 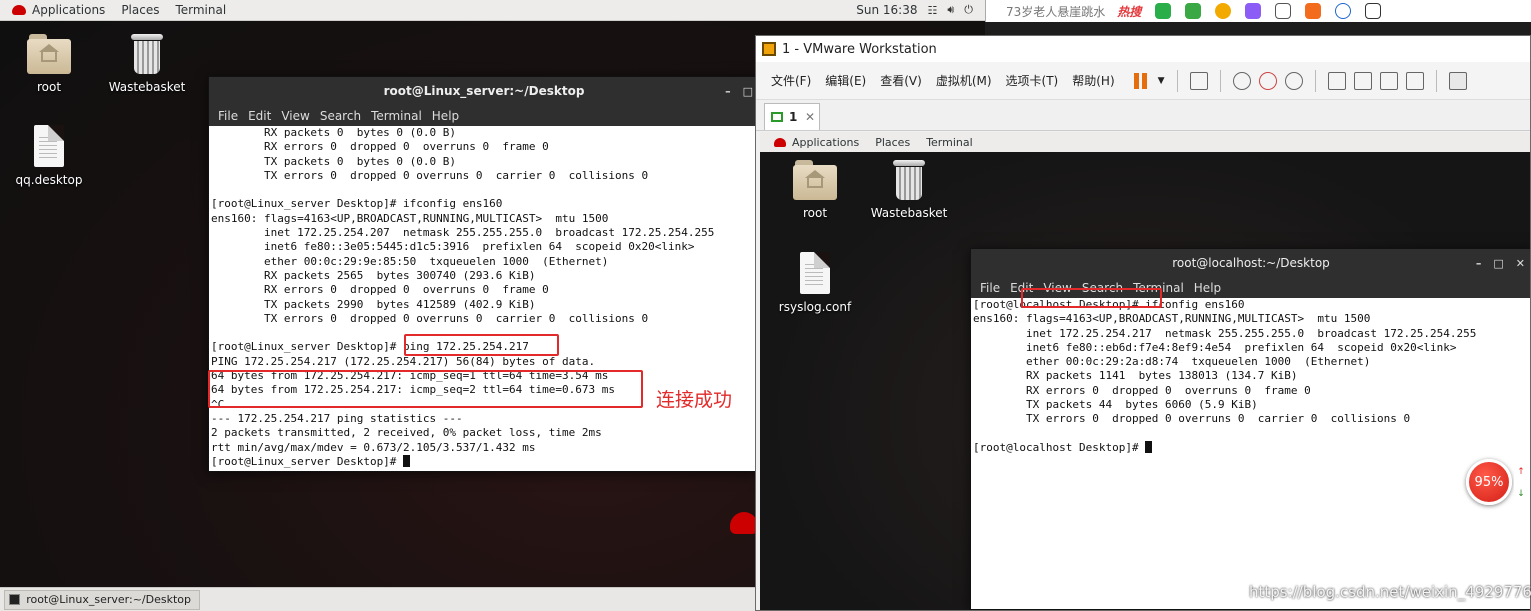 I want to click on thumbnail-view-icon, so click(x=1362, y=80).